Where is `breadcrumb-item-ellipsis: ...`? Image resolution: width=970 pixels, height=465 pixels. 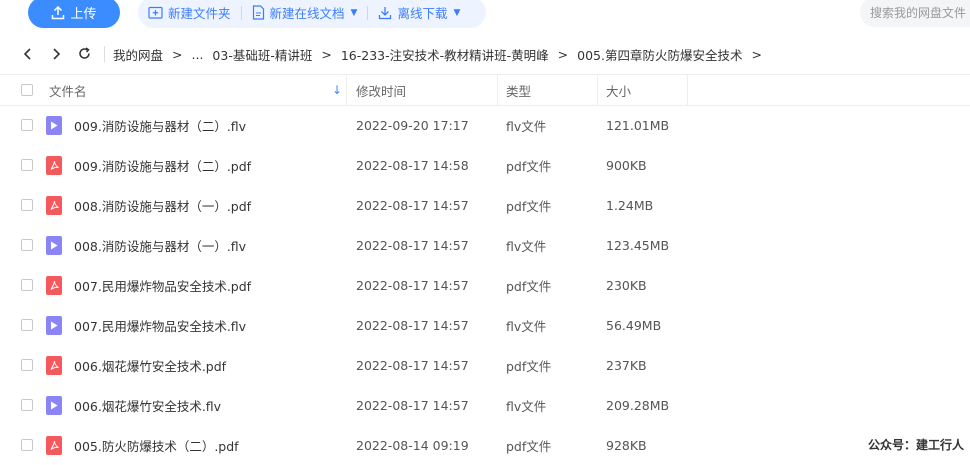 breadcrumb-item-ellipsis: ... is located at coordinates (198, 54).